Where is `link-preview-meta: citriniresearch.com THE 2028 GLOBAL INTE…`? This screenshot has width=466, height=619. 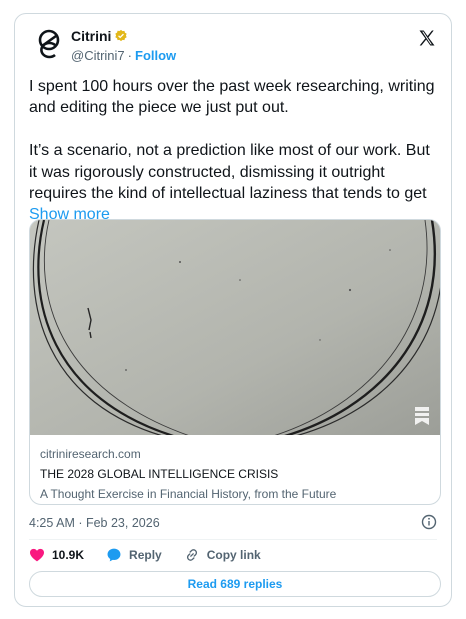
link-preview-meta: citriniresearch.com THE 2028 GLOBAL INTE… is located at coordinates (235, 474).